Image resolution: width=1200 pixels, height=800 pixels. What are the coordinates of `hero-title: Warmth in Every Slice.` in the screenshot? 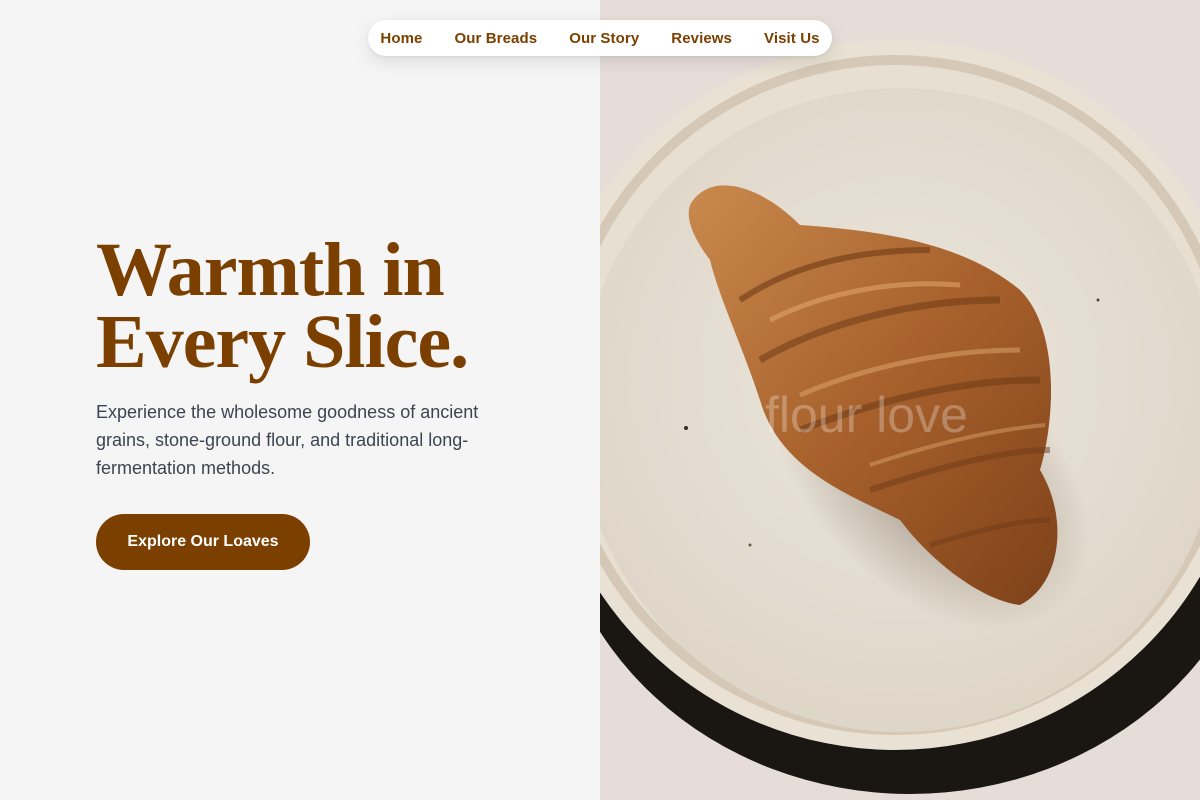 It's located at (282, 306).